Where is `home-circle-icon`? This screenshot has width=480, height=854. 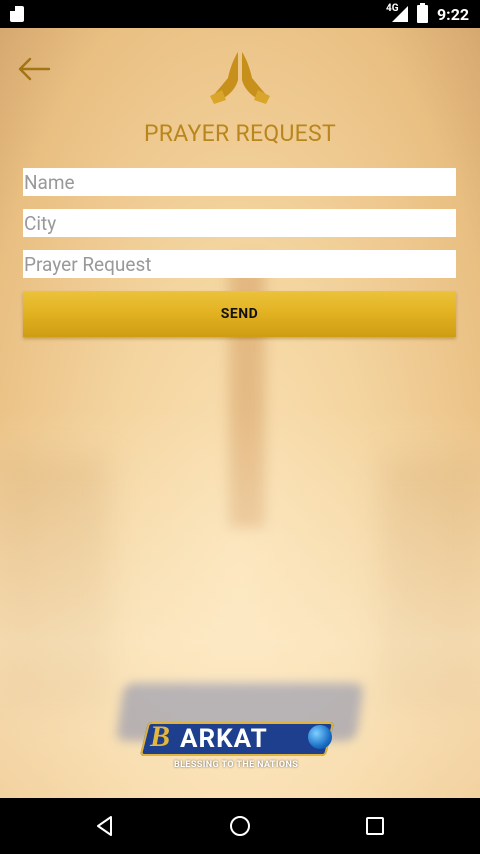 home-circle-icon is located at coordinates (240, 826).